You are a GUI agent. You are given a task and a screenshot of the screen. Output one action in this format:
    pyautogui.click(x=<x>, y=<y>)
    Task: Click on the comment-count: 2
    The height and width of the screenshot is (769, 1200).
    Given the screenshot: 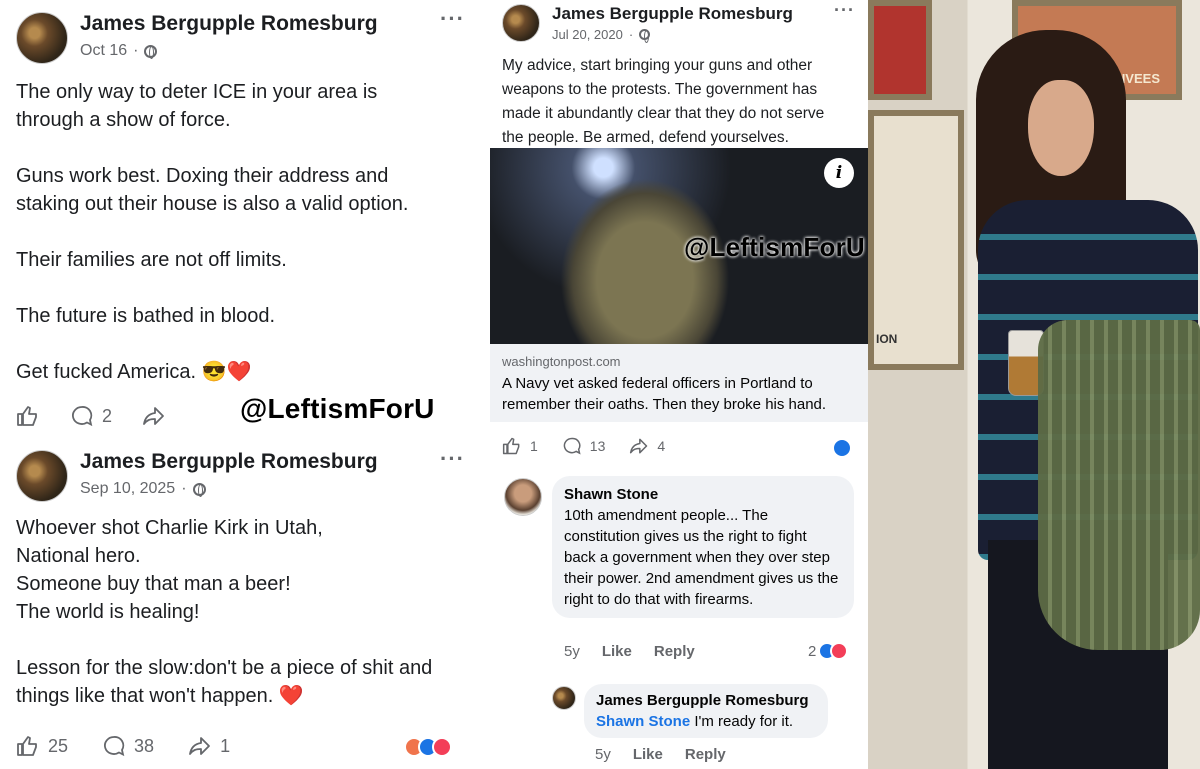 What is the action you would take?
    pyautogui.click(x=107, y=415)
    